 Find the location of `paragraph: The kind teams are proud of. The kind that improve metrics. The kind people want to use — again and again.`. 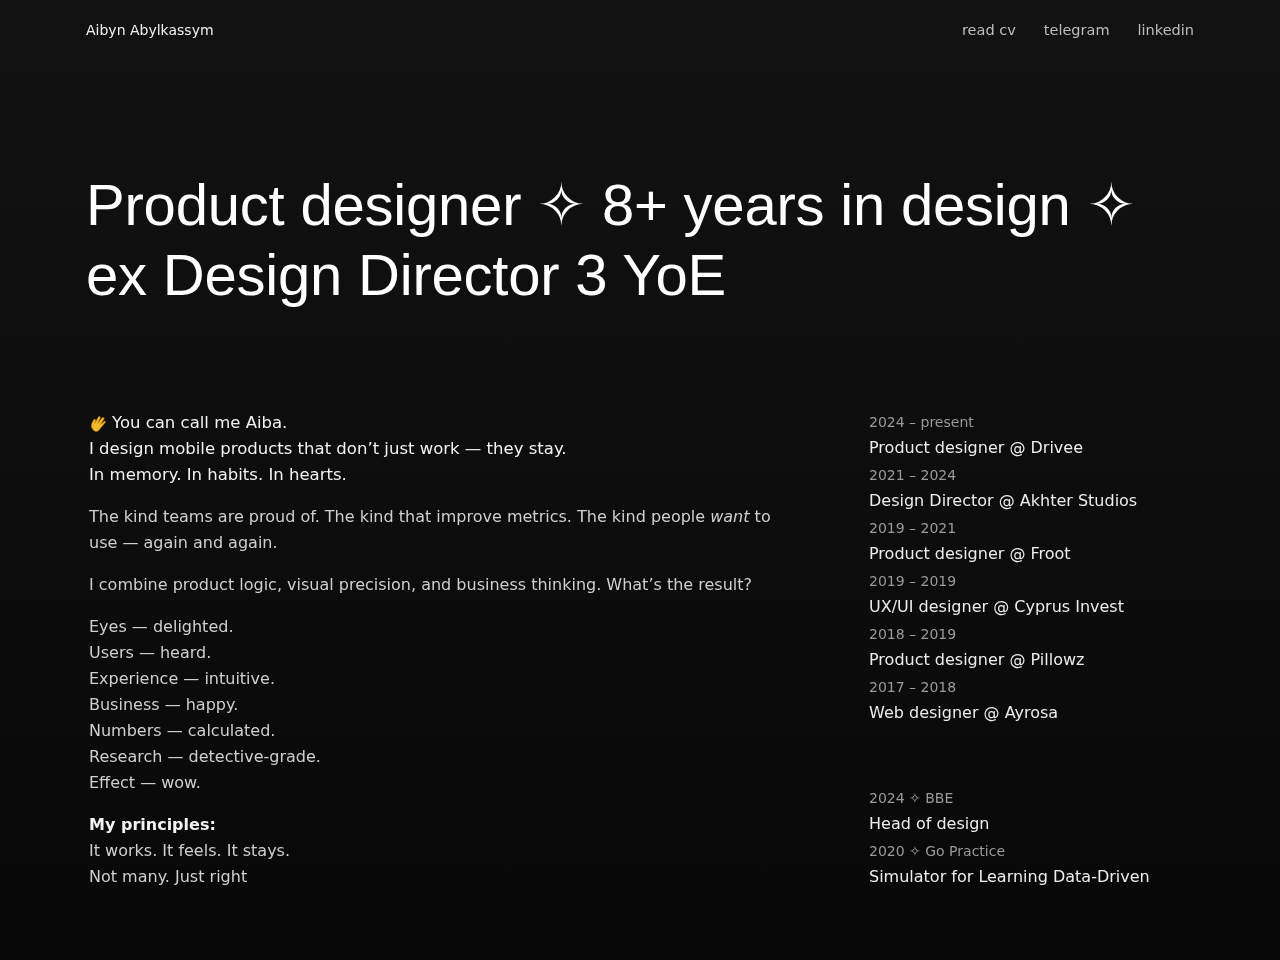

paragraph: The kind teams are proud of. The kind that improve metrics. The kind people want to use — again and again. is located at coordinates (430, 530).